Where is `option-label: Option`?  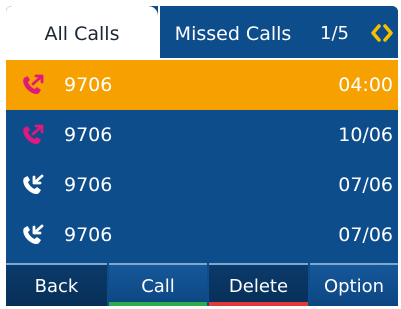 option-label: Option is located at coordinates (354, 286).